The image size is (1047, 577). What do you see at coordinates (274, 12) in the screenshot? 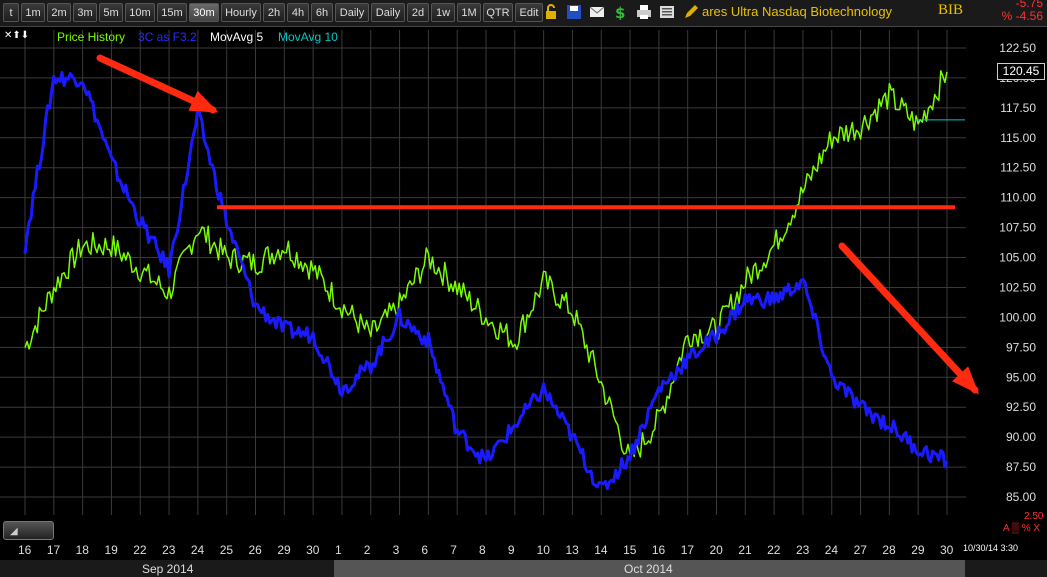
I see `timeframe-button-9: 2h` at bounding box center [274, 12].